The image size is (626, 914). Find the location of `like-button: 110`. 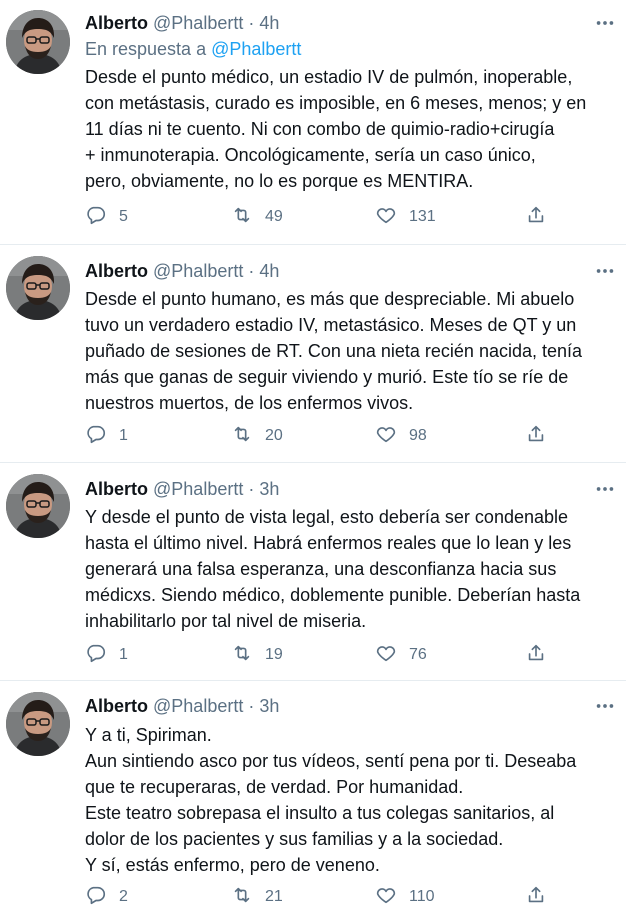

like-button: 110 is located at coordinates (405, 897).